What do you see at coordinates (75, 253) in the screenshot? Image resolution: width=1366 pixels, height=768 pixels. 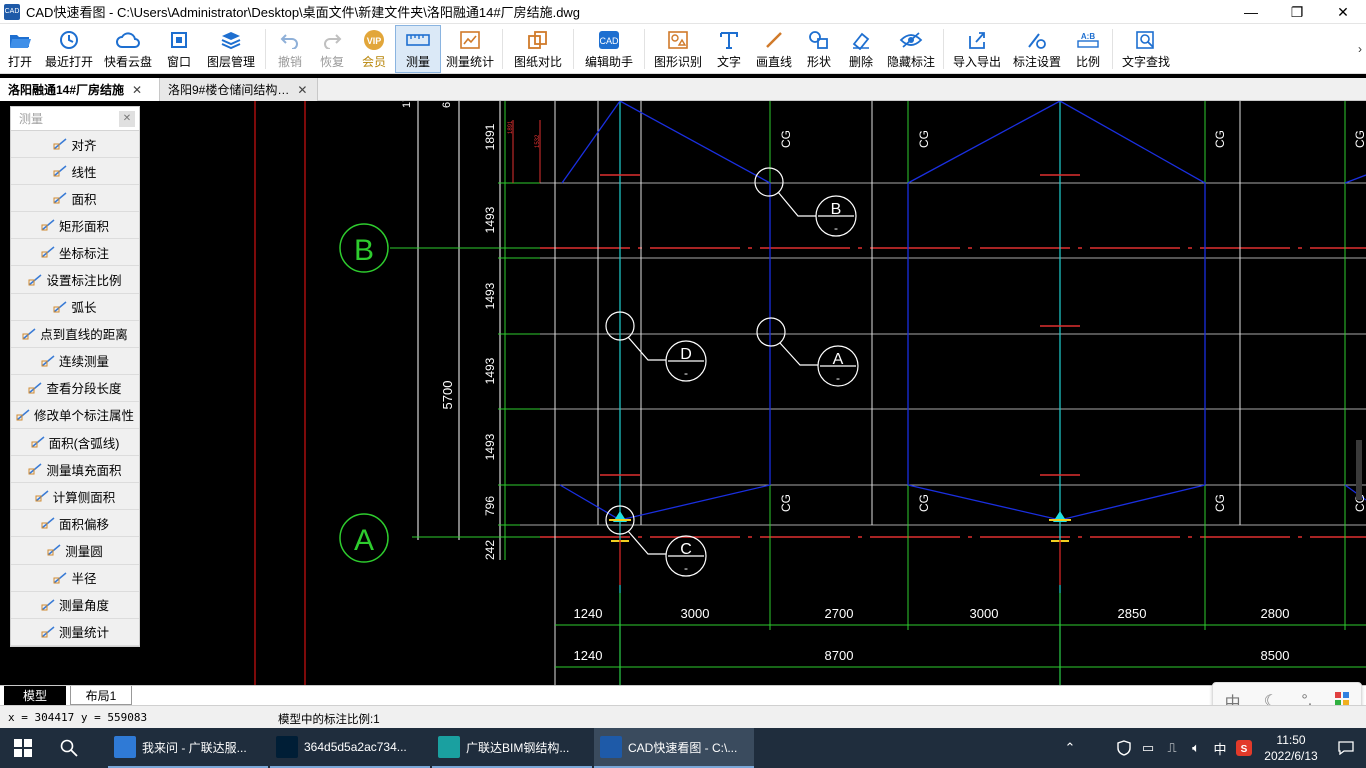 I see `panel-item-coordinate: 坐标标注` at bounding box center [75, 253].